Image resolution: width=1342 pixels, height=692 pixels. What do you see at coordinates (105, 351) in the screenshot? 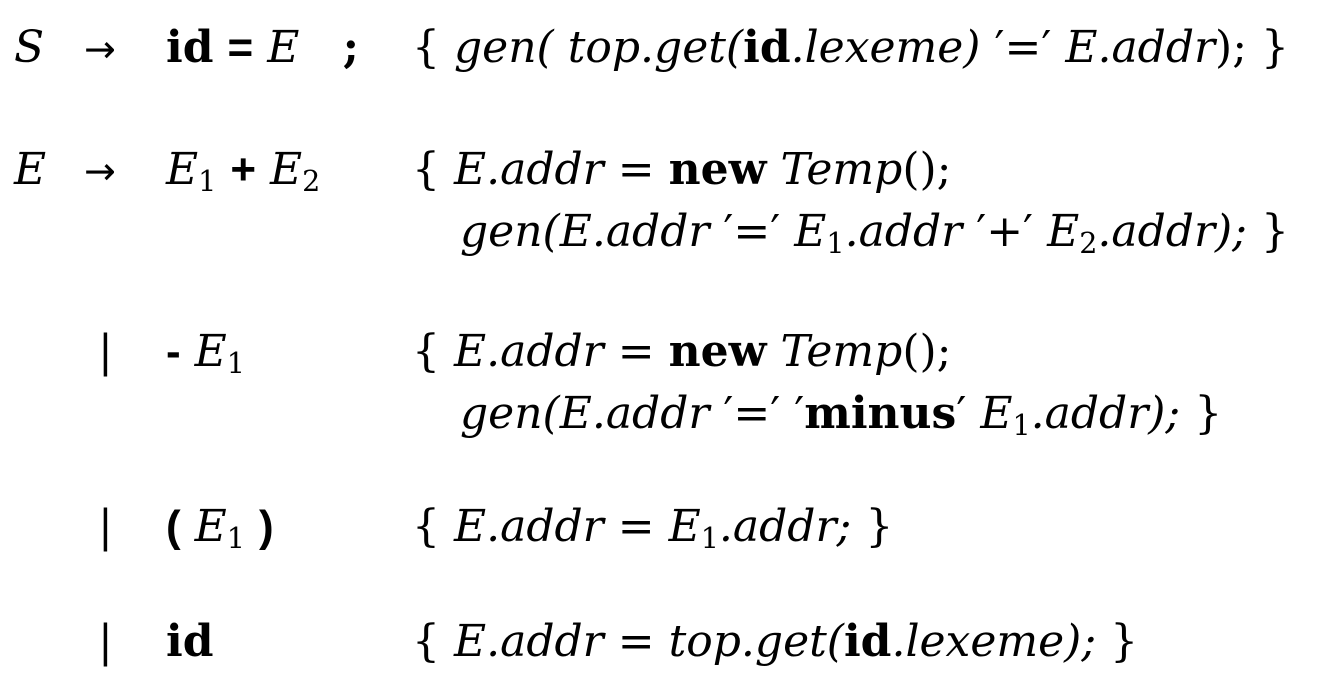
I see `row-3-bar: |` at bounding box center [105, 351].